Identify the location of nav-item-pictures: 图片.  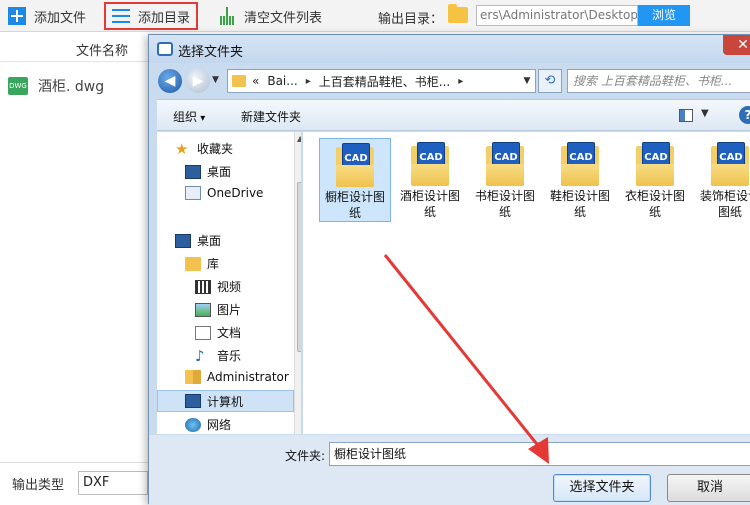
(218, 309).